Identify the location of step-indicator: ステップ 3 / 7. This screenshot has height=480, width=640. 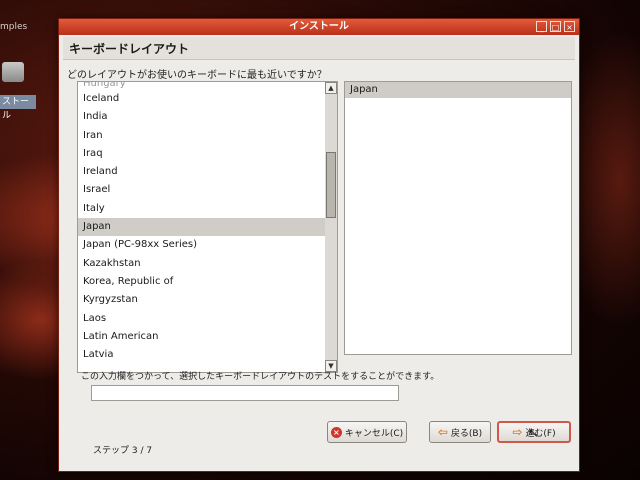
(123, 451).